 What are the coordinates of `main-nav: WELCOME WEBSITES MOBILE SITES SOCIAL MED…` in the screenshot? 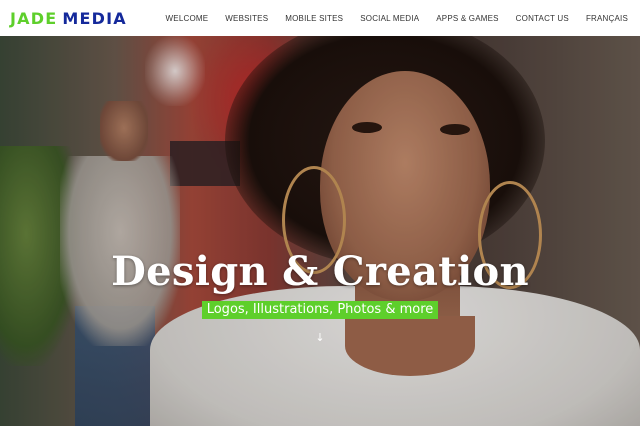 It's located at (397, 18).